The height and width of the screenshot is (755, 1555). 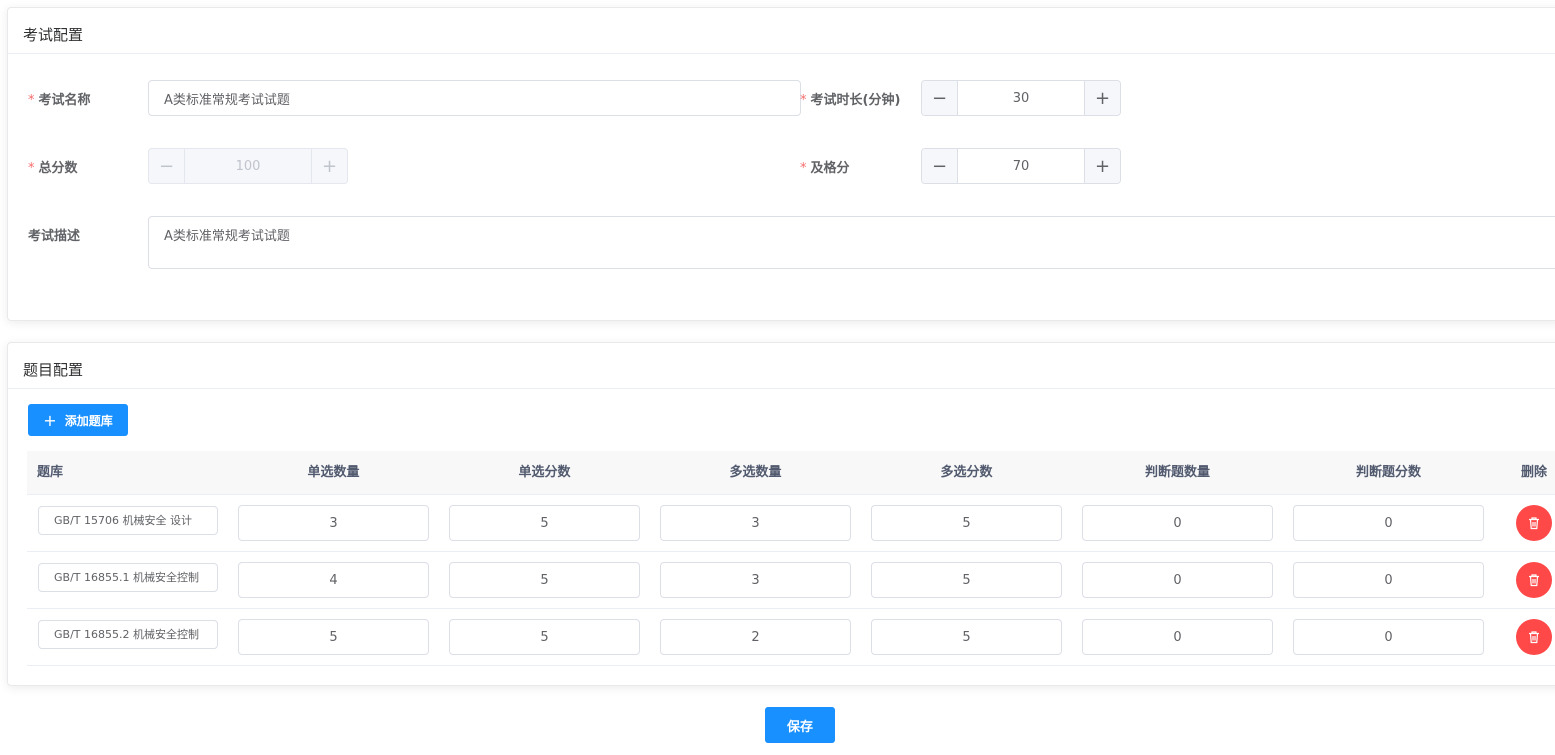 I want to click on pass-score-stepper: − 70 +, so click(x=1021, y=166).